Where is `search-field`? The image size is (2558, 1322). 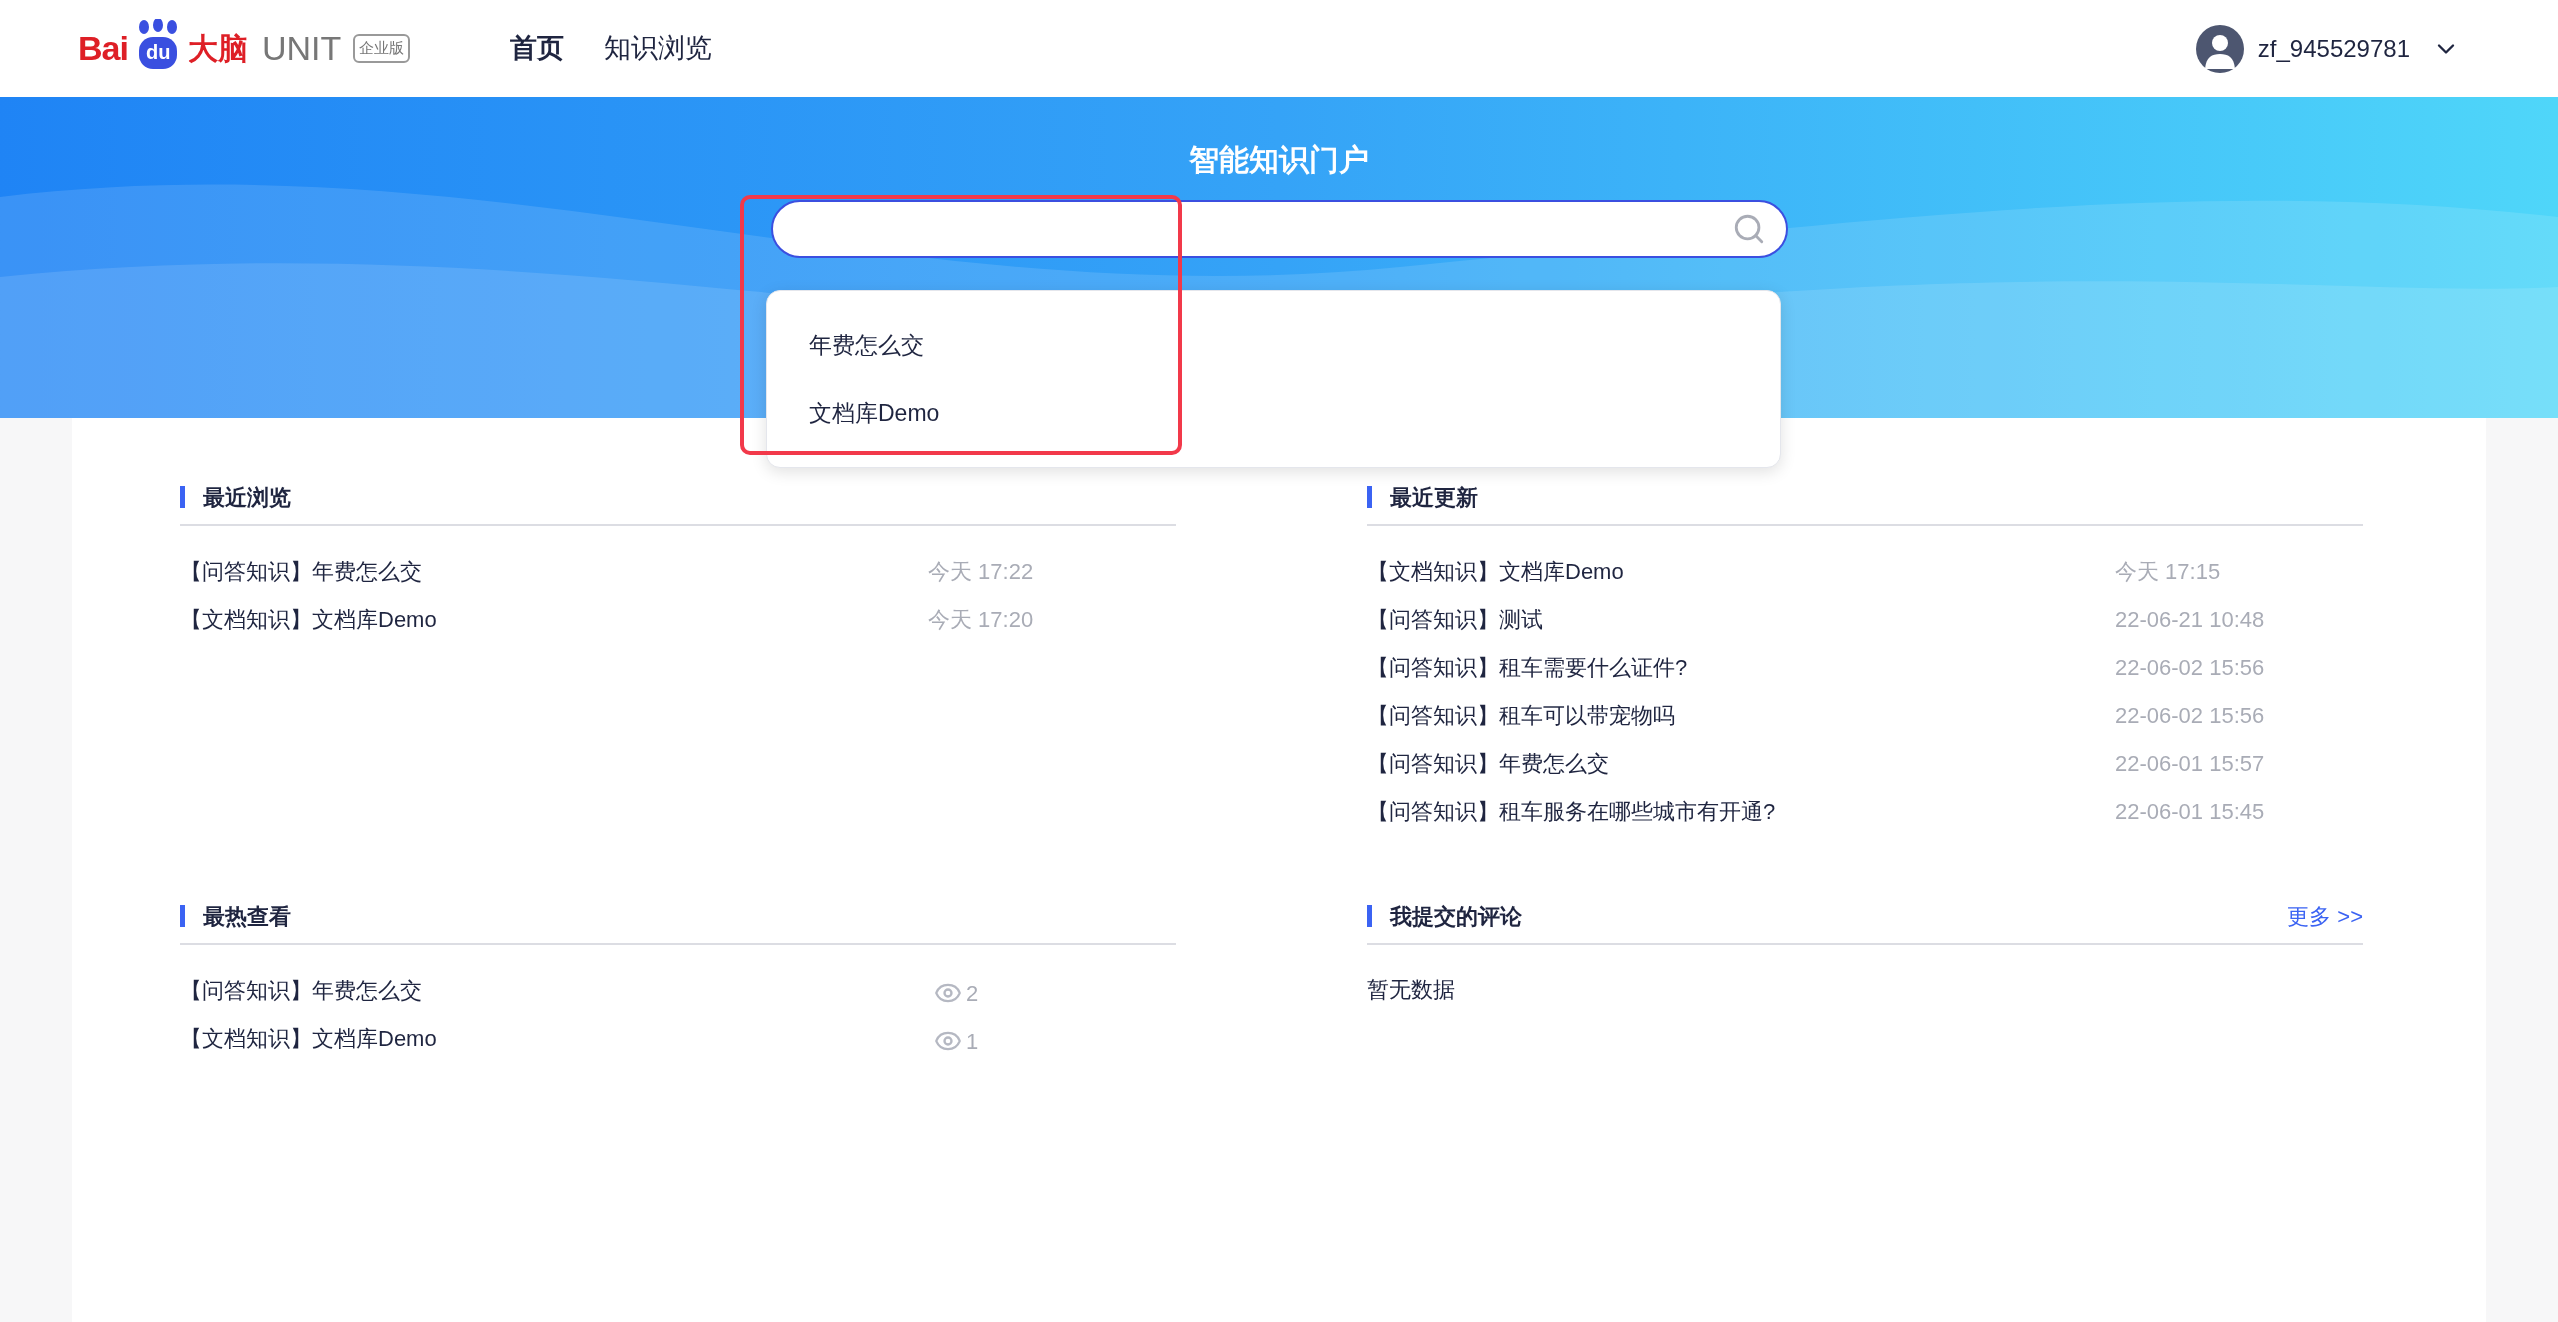
search-field is located at coordinates (1279, 229).